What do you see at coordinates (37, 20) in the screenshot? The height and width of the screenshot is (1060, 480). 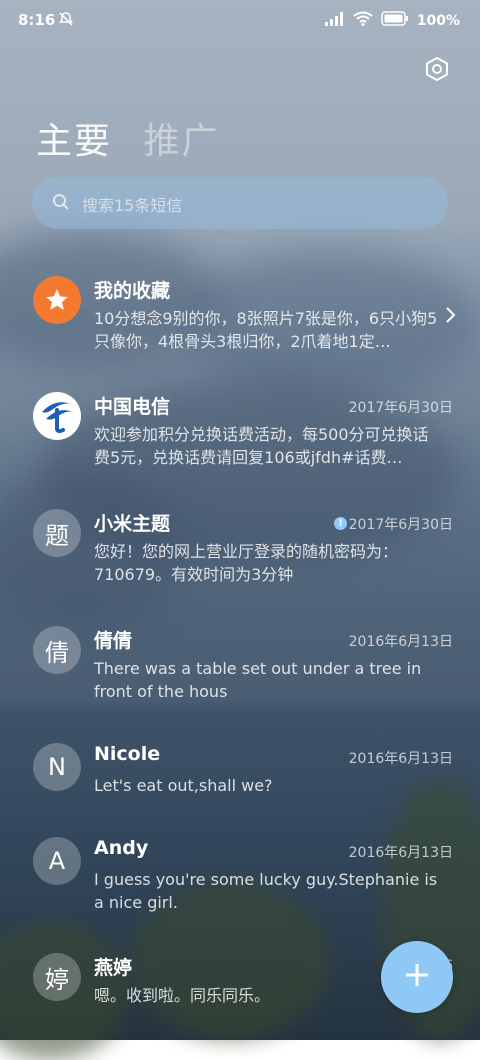 I see `status-time: 8:16` at bounding box center [37, 20].